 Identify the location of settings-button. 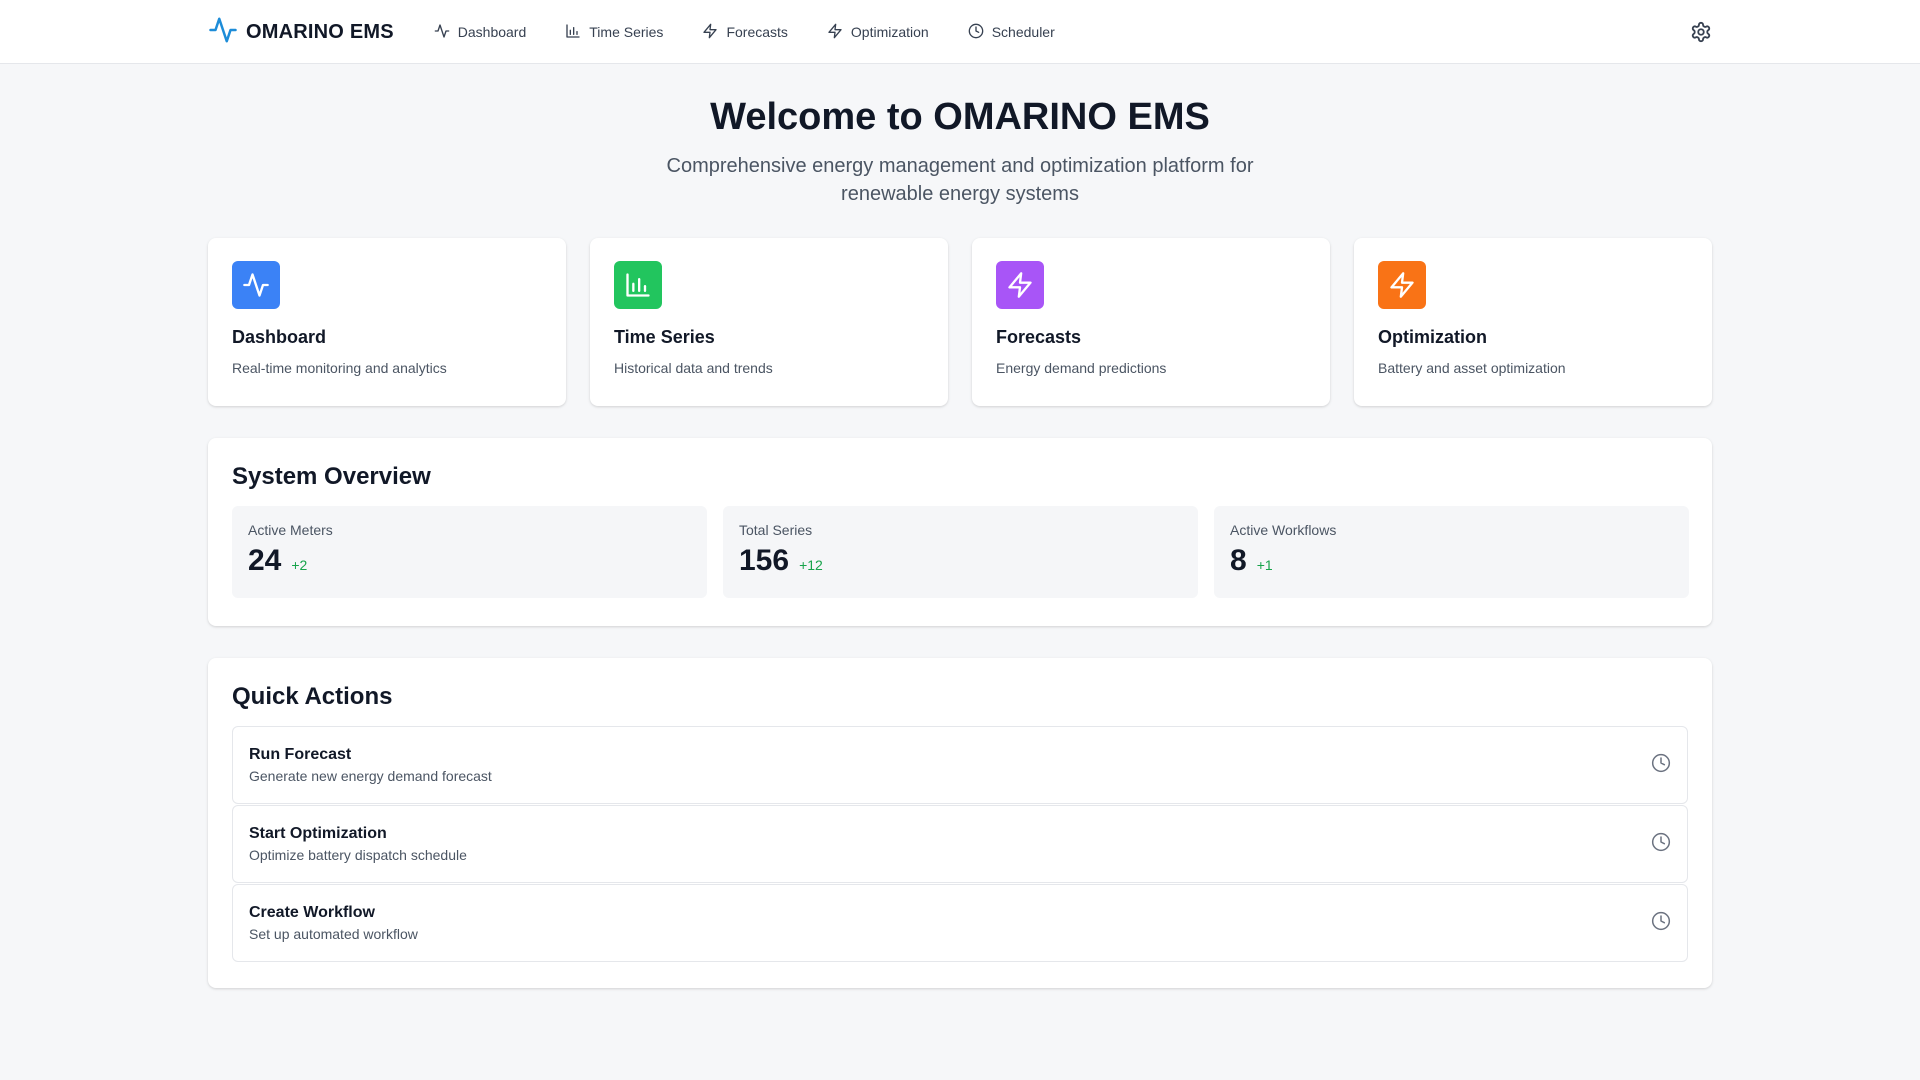
(1701, 32).